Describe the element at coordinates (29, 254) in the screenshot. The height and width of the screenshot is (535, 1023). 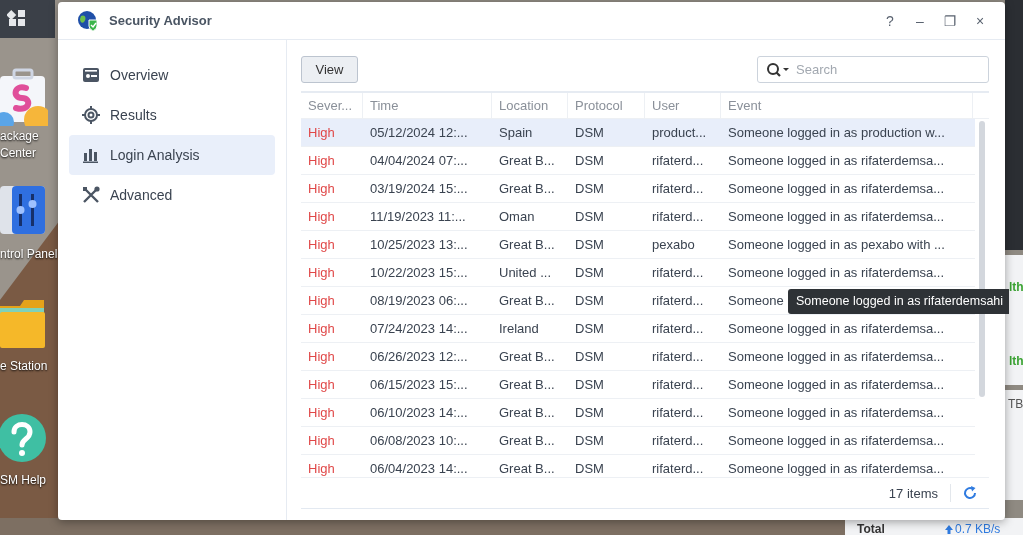
I see `desktop-icon-label: ntrol Panel` at that location.